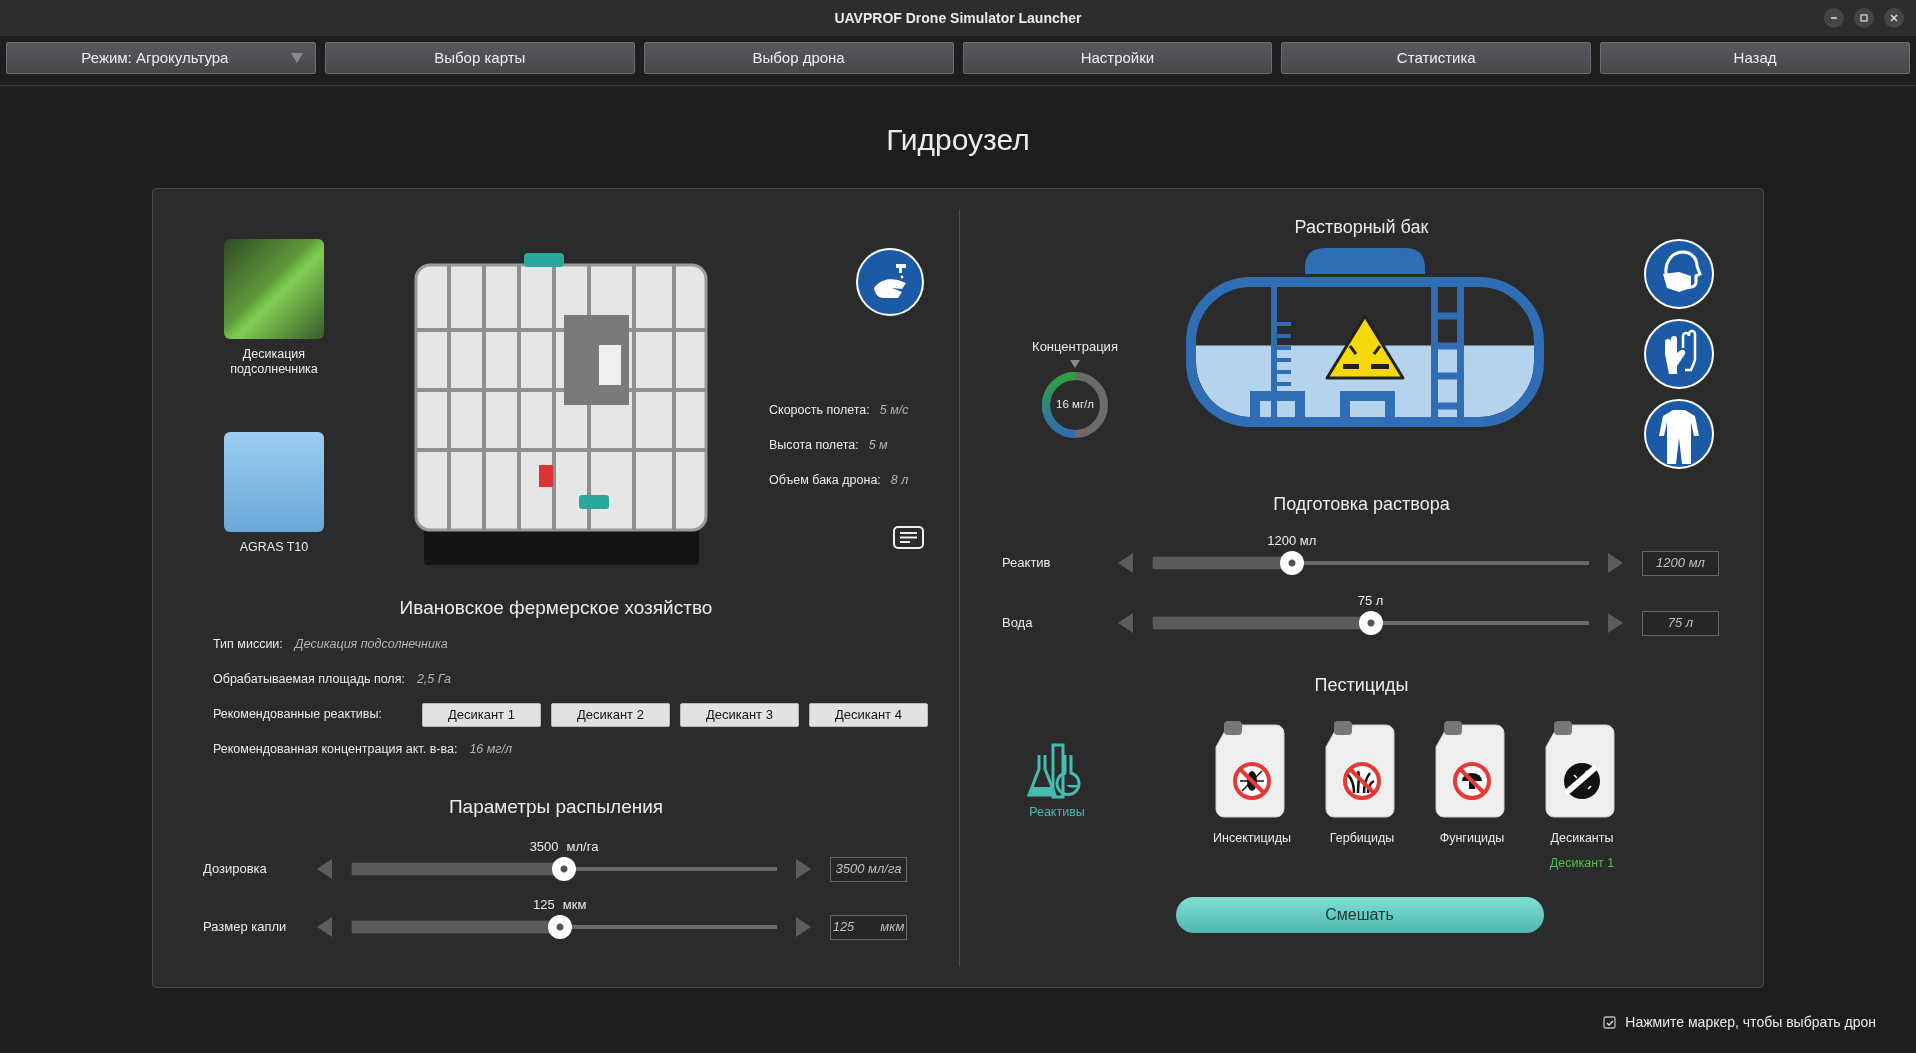 Image resolution: width=1916 pixels, height=1053 pixels. What do you see at coordinates (274, 547) in the screenshot?
I see `drone-label: AGRAS T10` at bounding box center [274, 547].